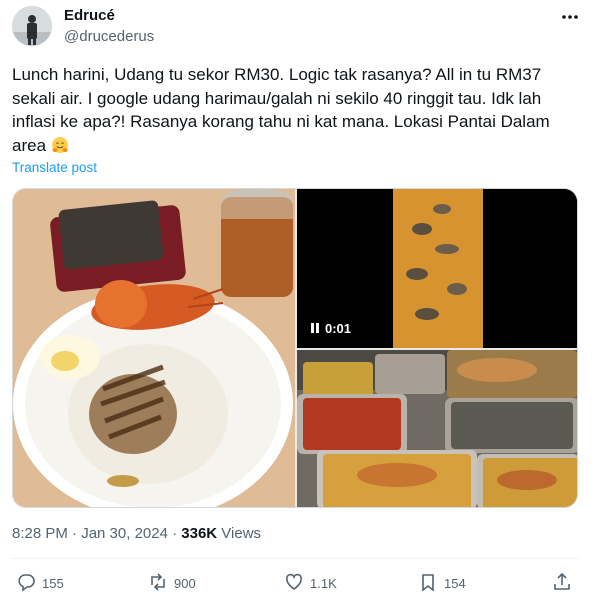  I want to click on like-button: 1.1K, so click(310, 583).